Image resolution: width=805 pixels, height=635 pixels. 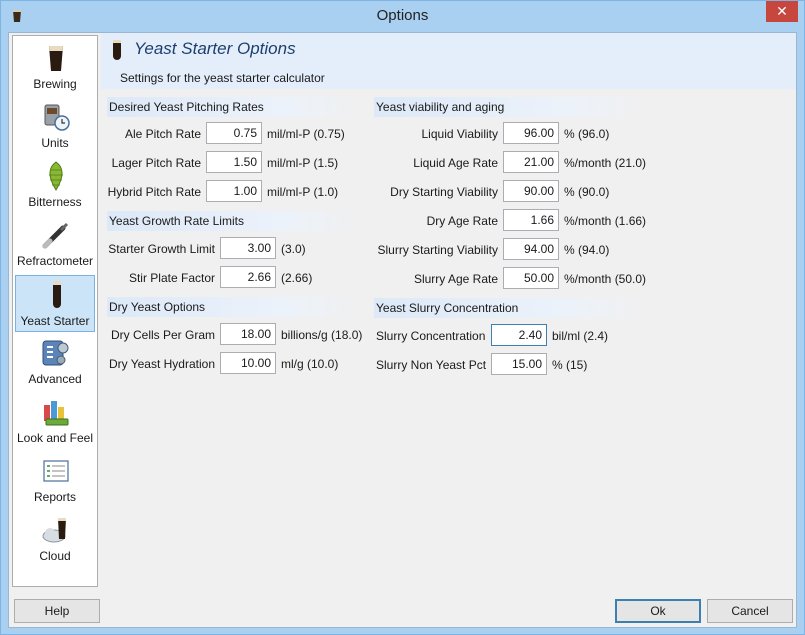 What do you see at coordinates (248, 277) in the screenshot?
I see `stir-plate-factor-input` at bounding box center [248, 277].